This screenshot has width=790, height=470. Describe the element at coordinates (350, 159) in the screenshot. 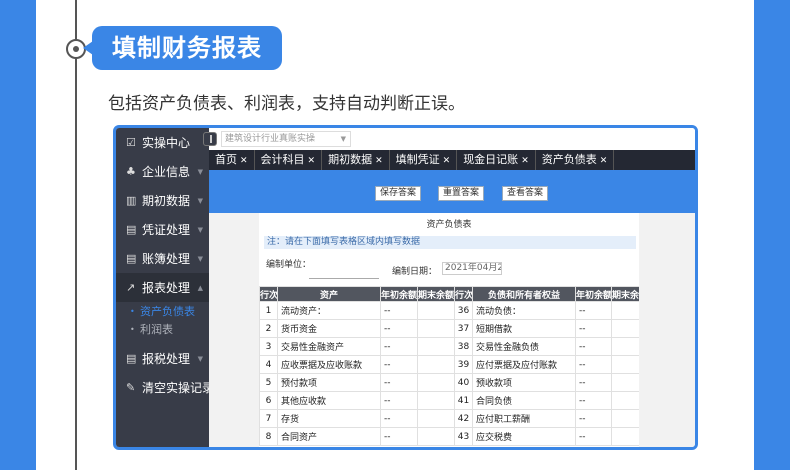

I see `tab-label: 期初数据` at that location.